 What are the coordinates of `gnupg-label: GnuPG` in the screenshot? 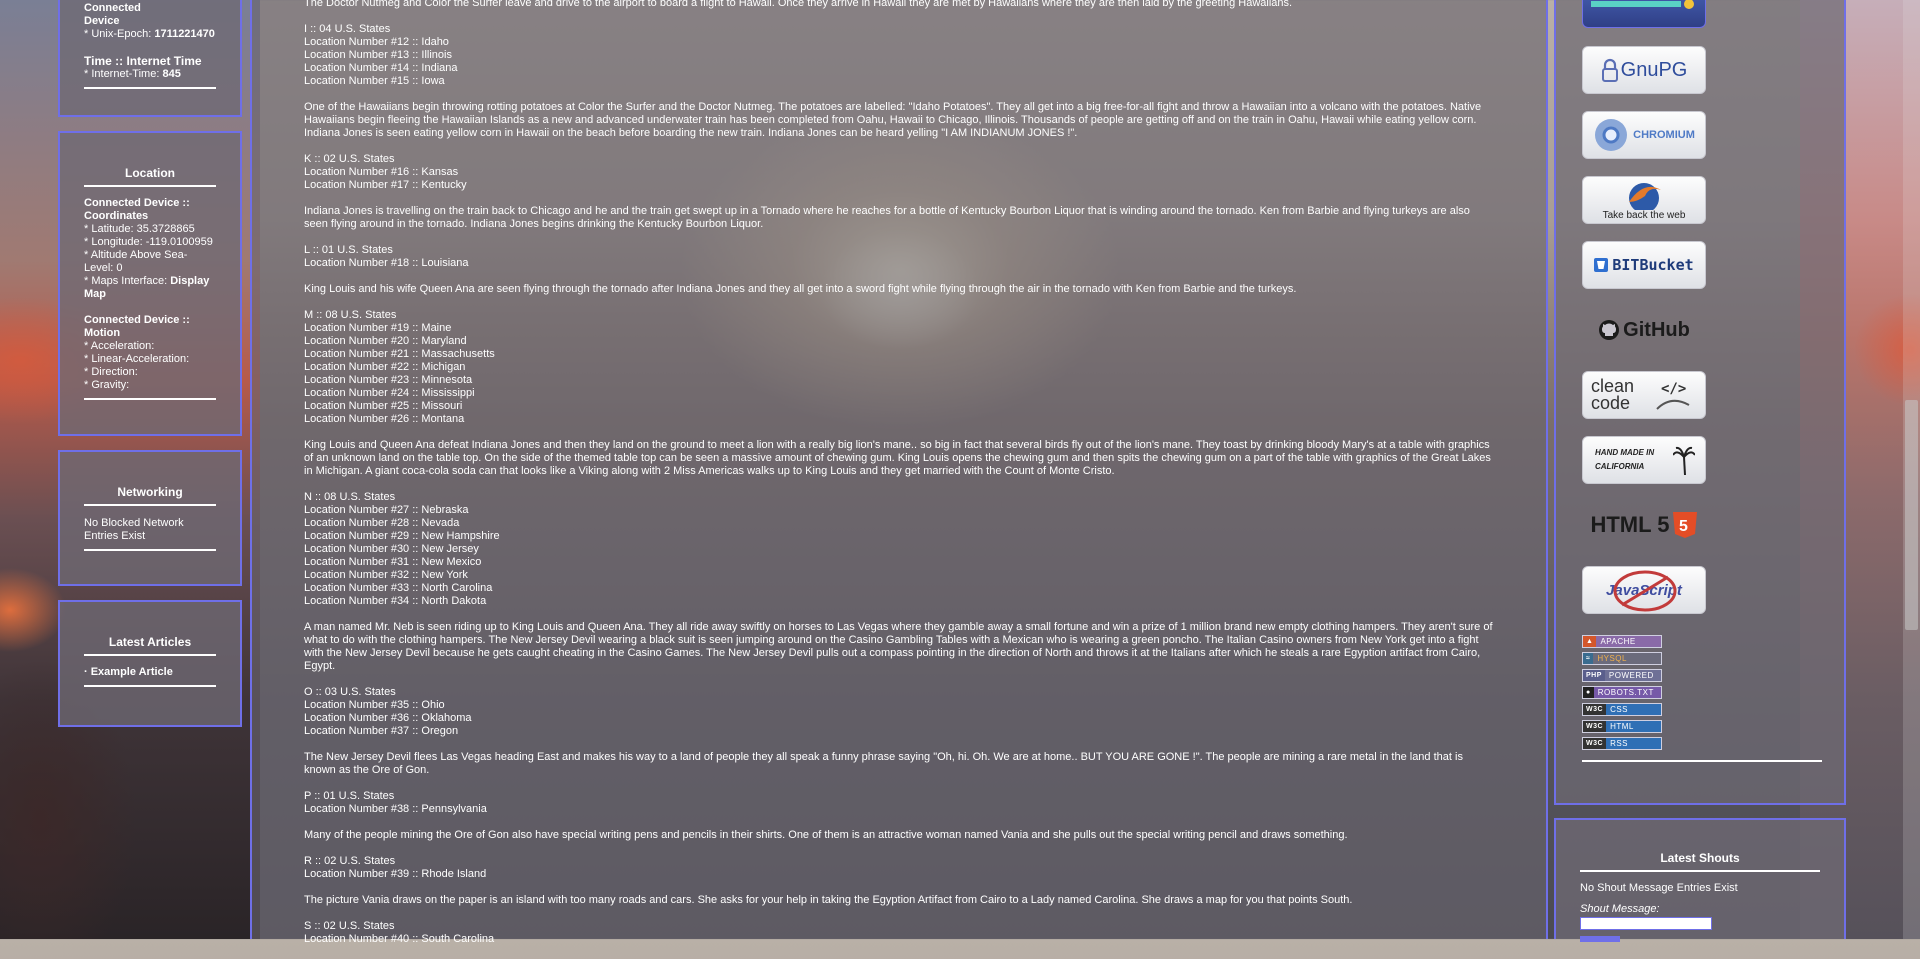 It's located at (1654, 69).